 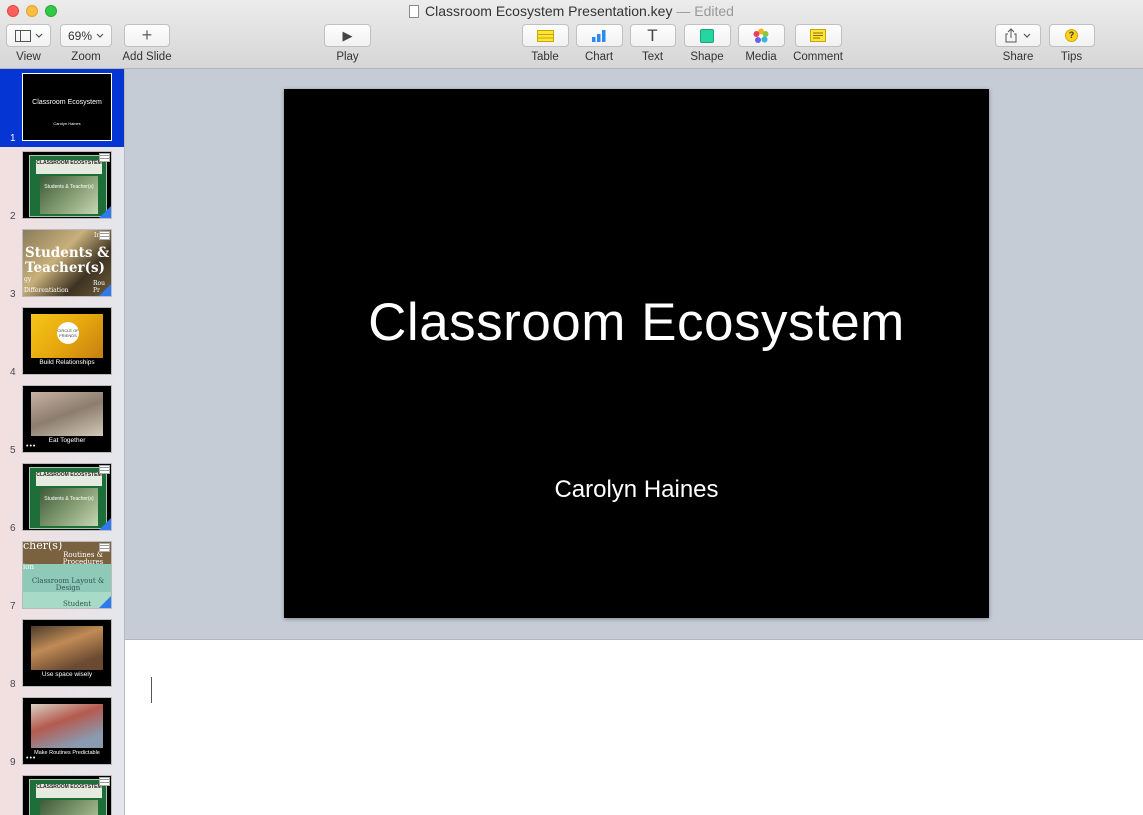 I want to click on thumb-caption: Use space wisely, so click(x=67, y=674).